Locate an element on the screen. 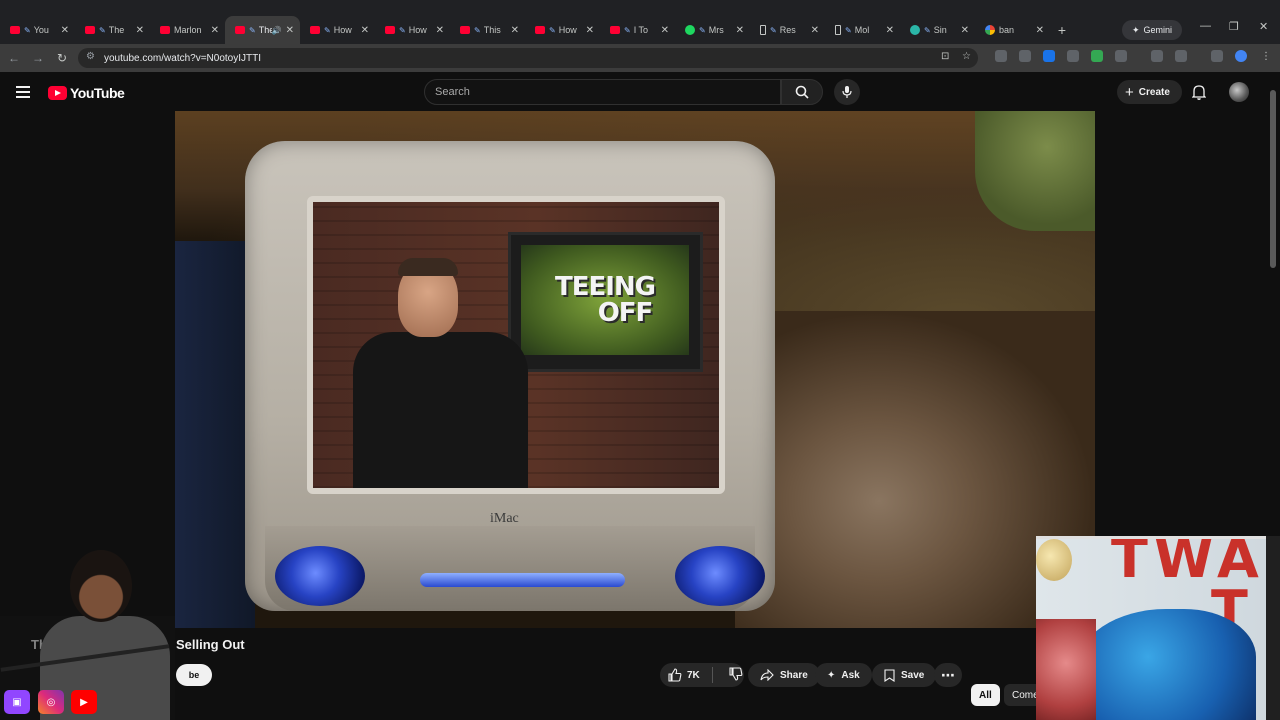 This screenshot has width=1280, height=720. forward-arrow-icon: → is located at coordinates (38, 58).